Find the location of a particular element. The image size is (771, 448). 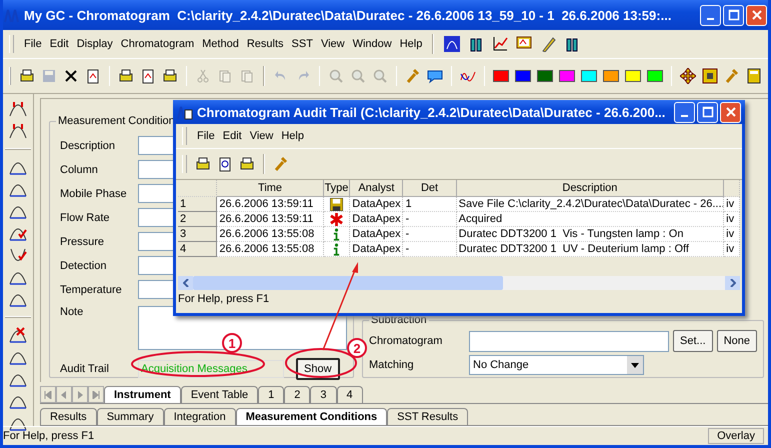

first-icon is located at coordinates (48, 394).